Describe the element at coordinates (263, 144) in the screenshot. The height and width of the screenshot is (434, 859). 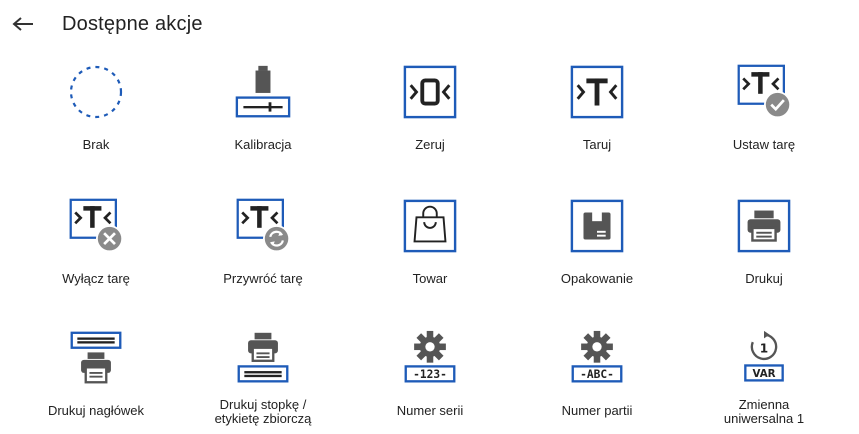
I see `action-label: Kalibracja` at that location.